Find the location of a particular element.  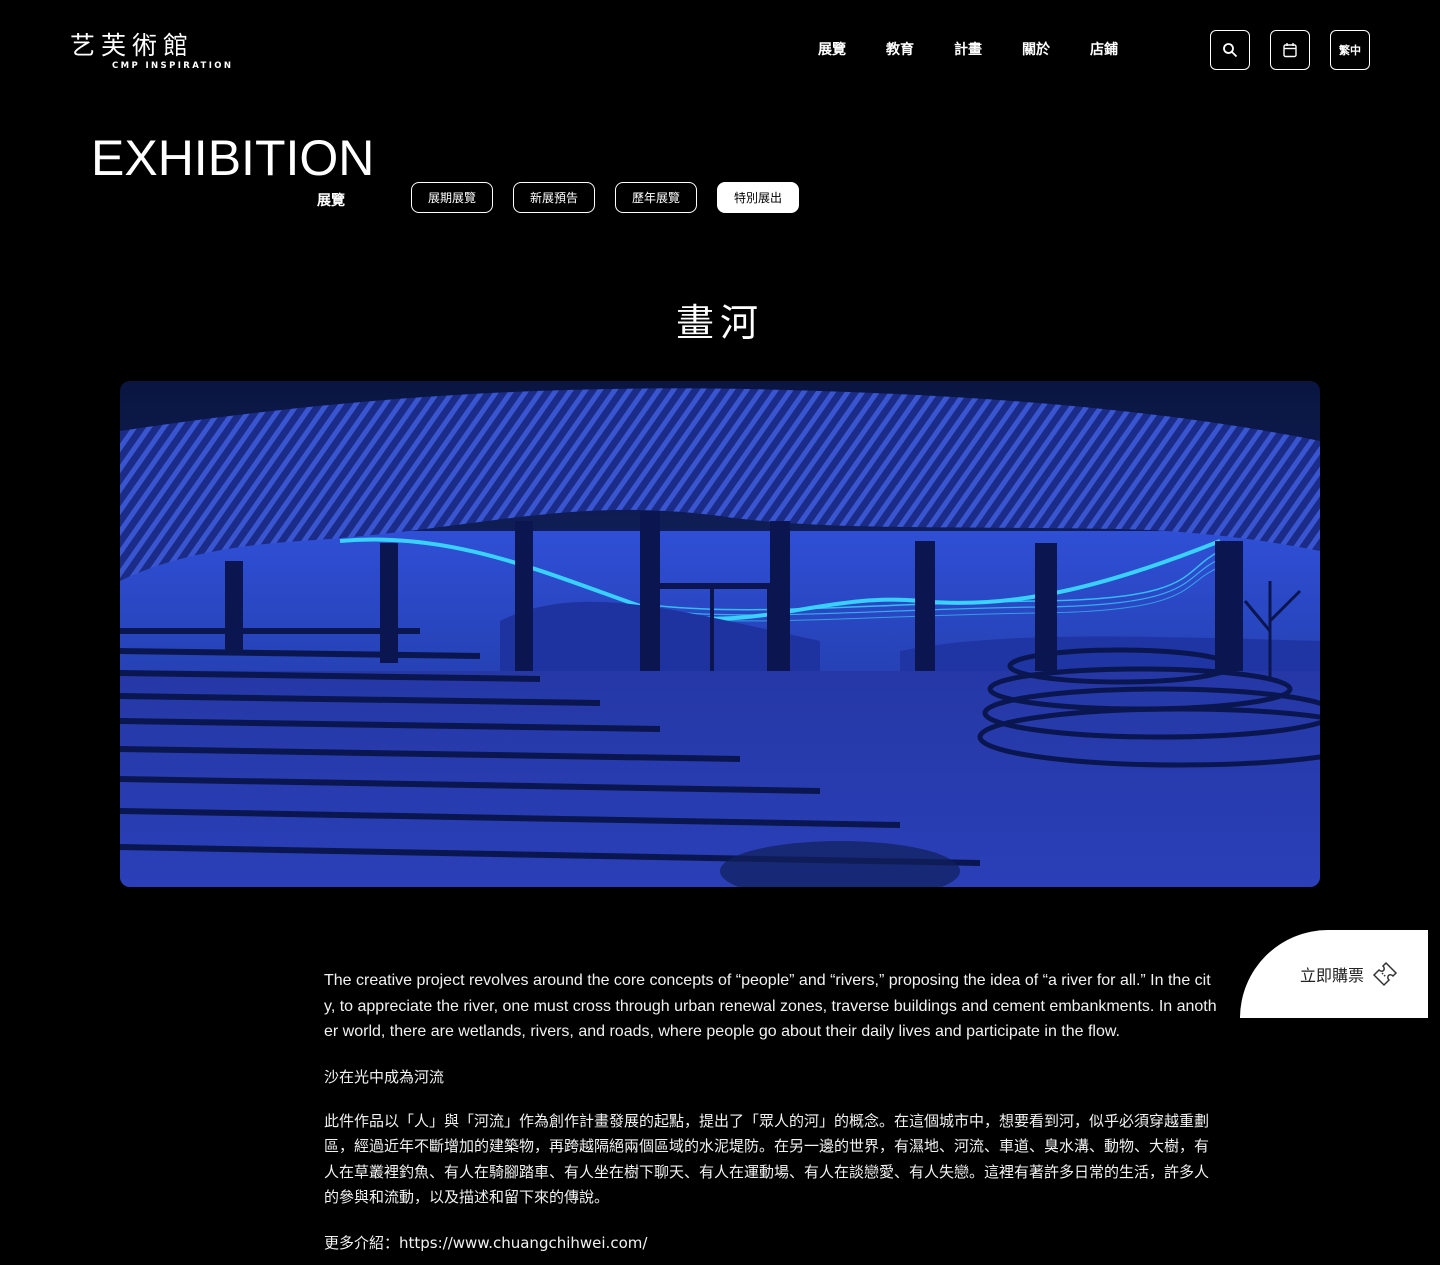

nav-item-shop: 店鋪 is located at coordinates (1124, 50).